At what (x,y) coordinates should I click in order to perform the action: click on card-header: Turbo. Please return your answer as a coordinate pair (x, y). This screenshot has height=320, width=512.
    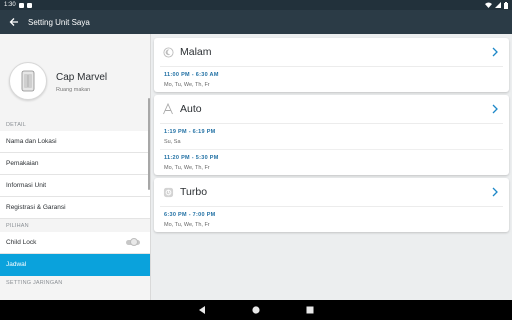
    Looking at the image, I should click on (331, 192).